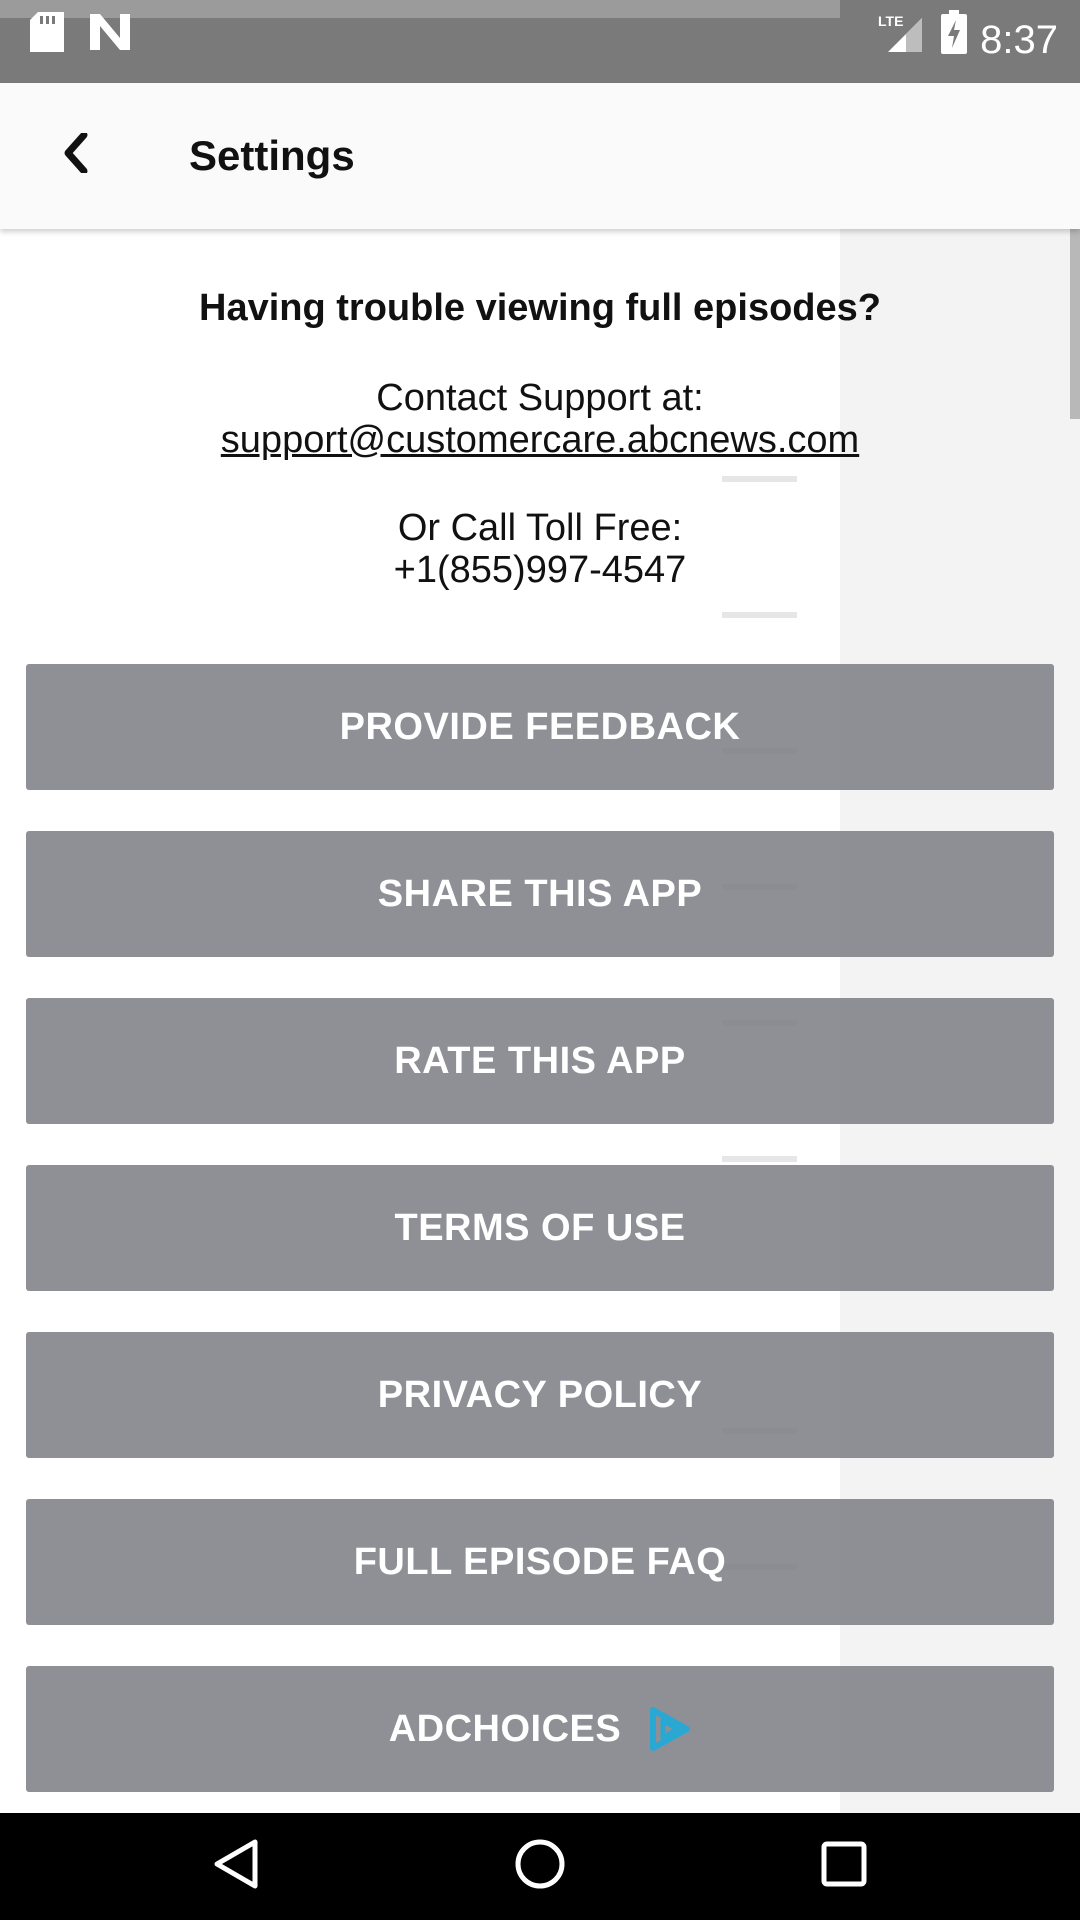 Image resolution: width=1080 pixels, height=1920 pixels. Describe the element at coordinates (540, 41) in the screenshot. I see `status-bar: LTE 8:37` at that location.